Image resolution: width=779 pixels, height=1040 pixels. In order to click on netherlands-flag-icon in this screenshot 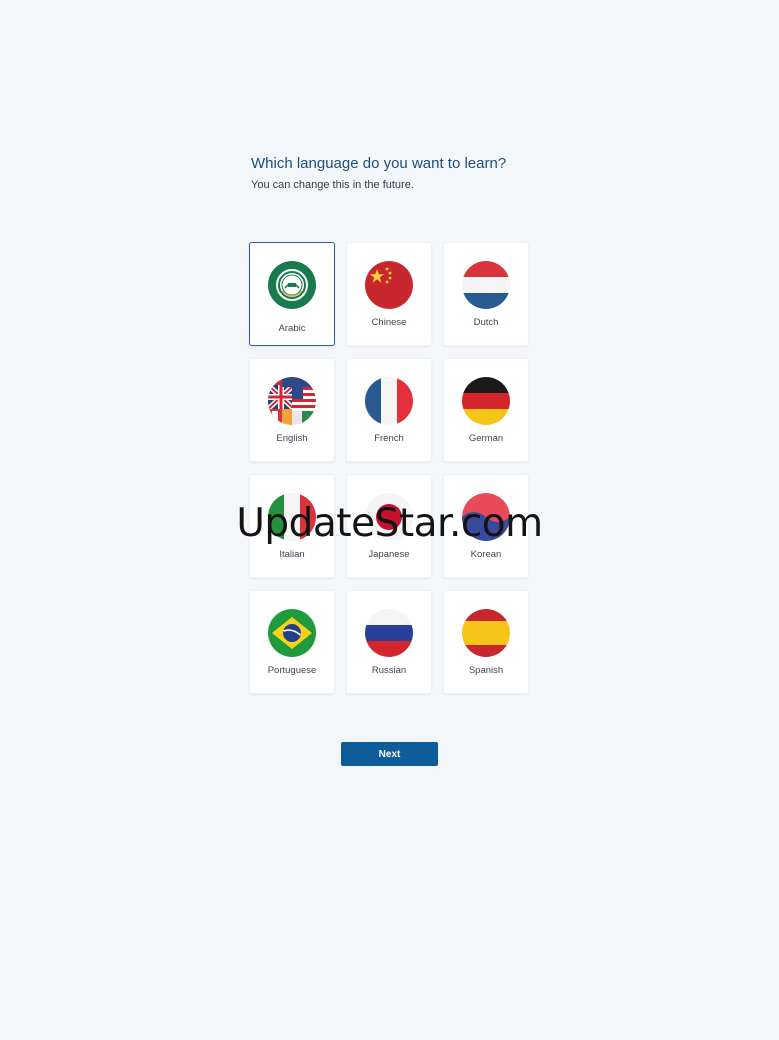, I will do `click(486, 285)`.